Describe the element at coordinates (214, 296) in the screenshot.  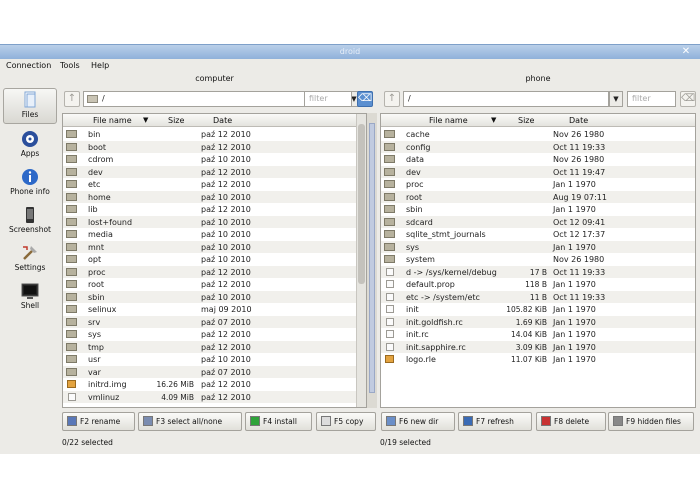
I see `table-row: sbin paź 10 2010` at that location.